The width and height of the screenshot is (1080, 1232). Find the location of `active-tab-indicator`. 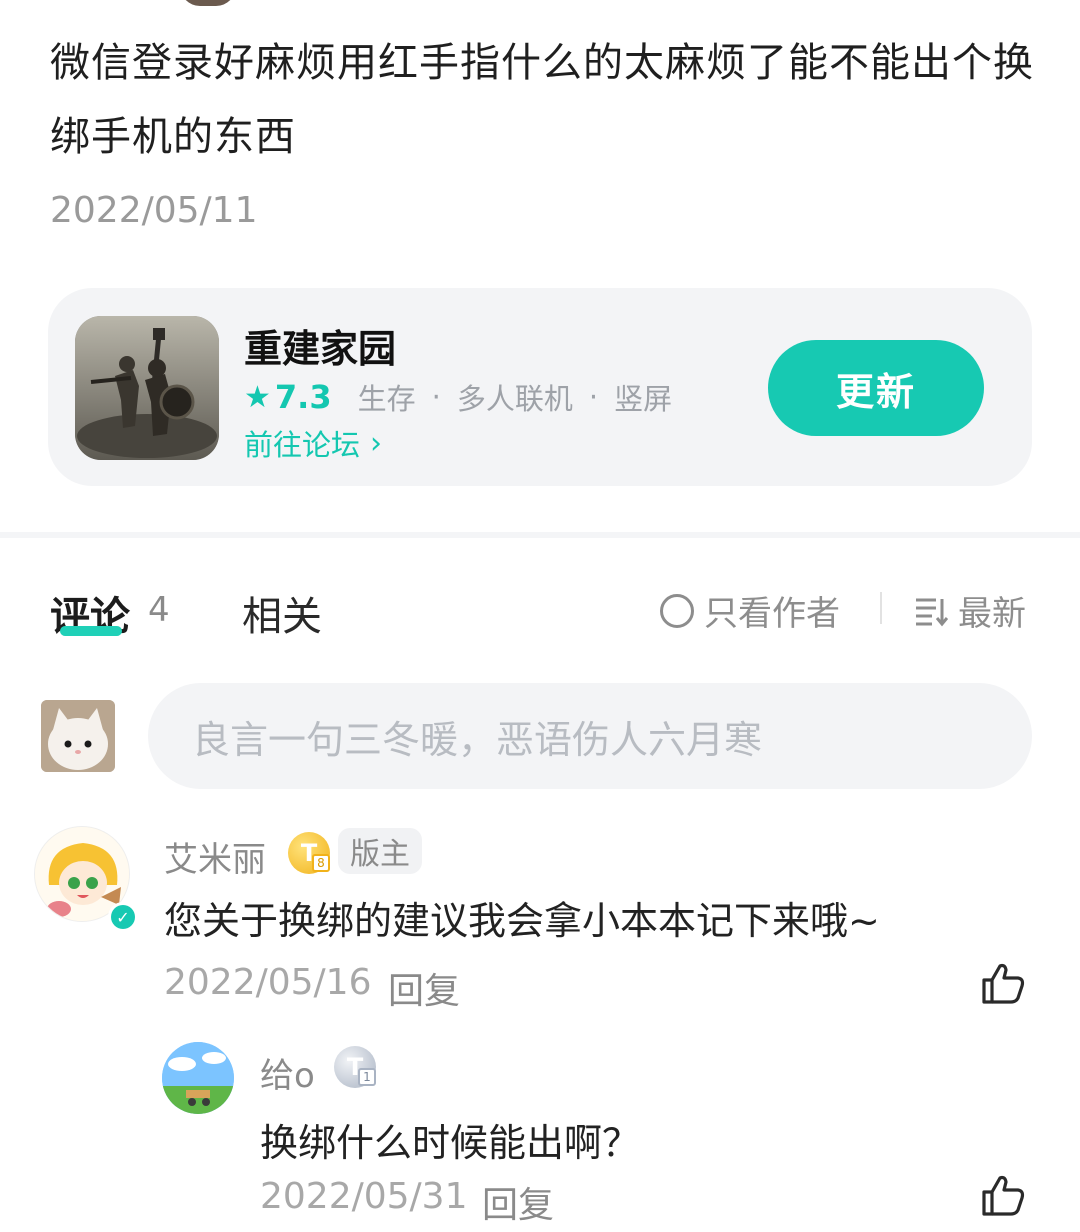

active-tab-indicator is located at coordinates (91, 631).